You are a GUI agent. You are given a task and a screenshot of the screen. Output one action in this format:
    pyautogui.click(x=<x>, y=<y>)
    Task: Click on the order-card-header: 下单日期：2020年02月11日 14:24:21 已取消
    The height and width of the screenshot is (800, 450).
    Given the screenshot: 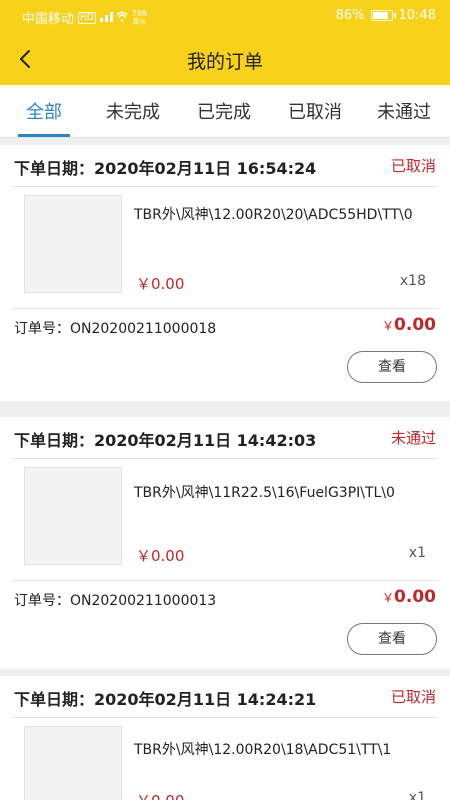 What is the action you would take?
    pyautogui.click(x=225, y=697)
    